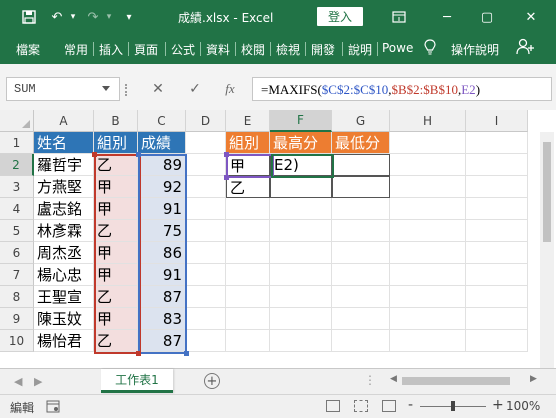  Describe the element at coordinates (64, 209) in the screenshot. I see `table-cell: 盧志銘` at that location.